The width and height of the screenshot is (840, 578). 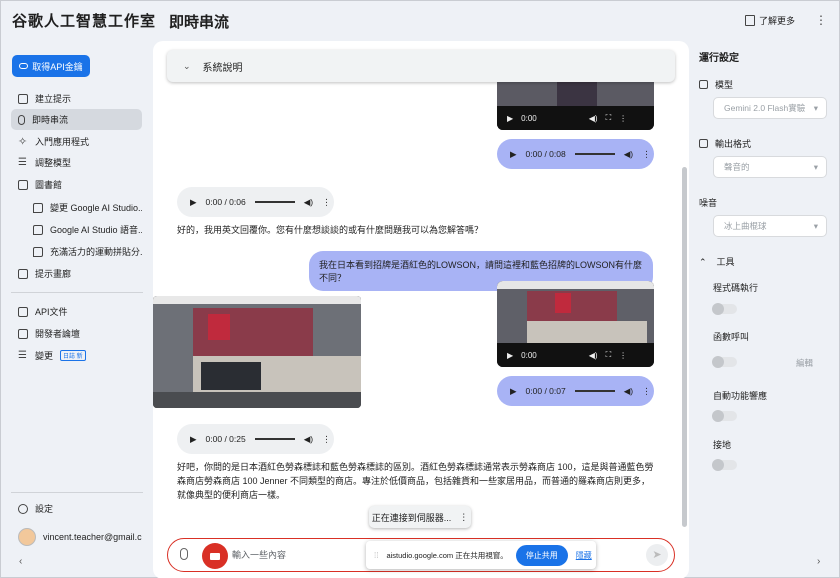 I want to click on chevron-right-icon: ›, so click(x=818, y=561).